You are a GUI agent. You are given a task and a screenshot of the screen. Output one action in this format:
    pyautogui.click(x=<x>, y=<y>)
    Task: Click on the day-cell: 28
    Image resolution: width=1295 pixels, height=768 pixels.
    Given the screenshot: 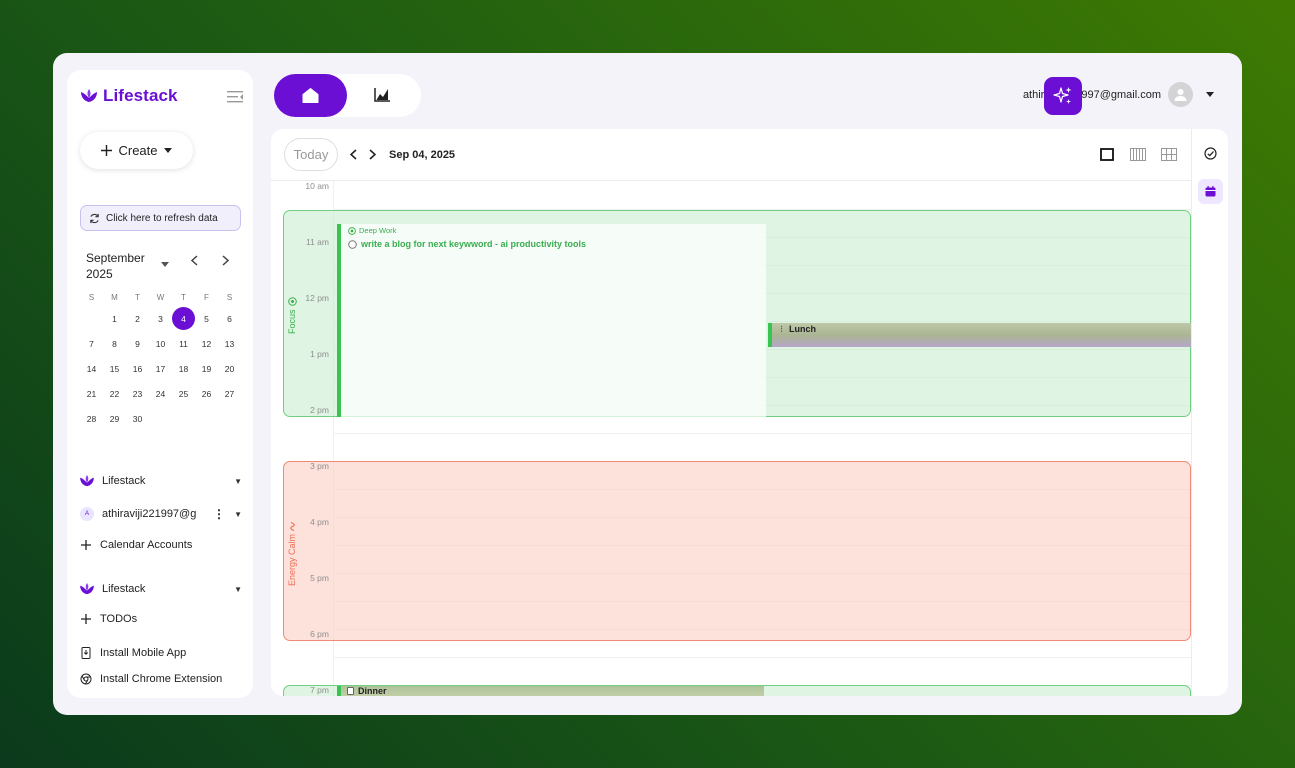 What is the action you would take?
    pyautogui.click(x=91, y=419)
    